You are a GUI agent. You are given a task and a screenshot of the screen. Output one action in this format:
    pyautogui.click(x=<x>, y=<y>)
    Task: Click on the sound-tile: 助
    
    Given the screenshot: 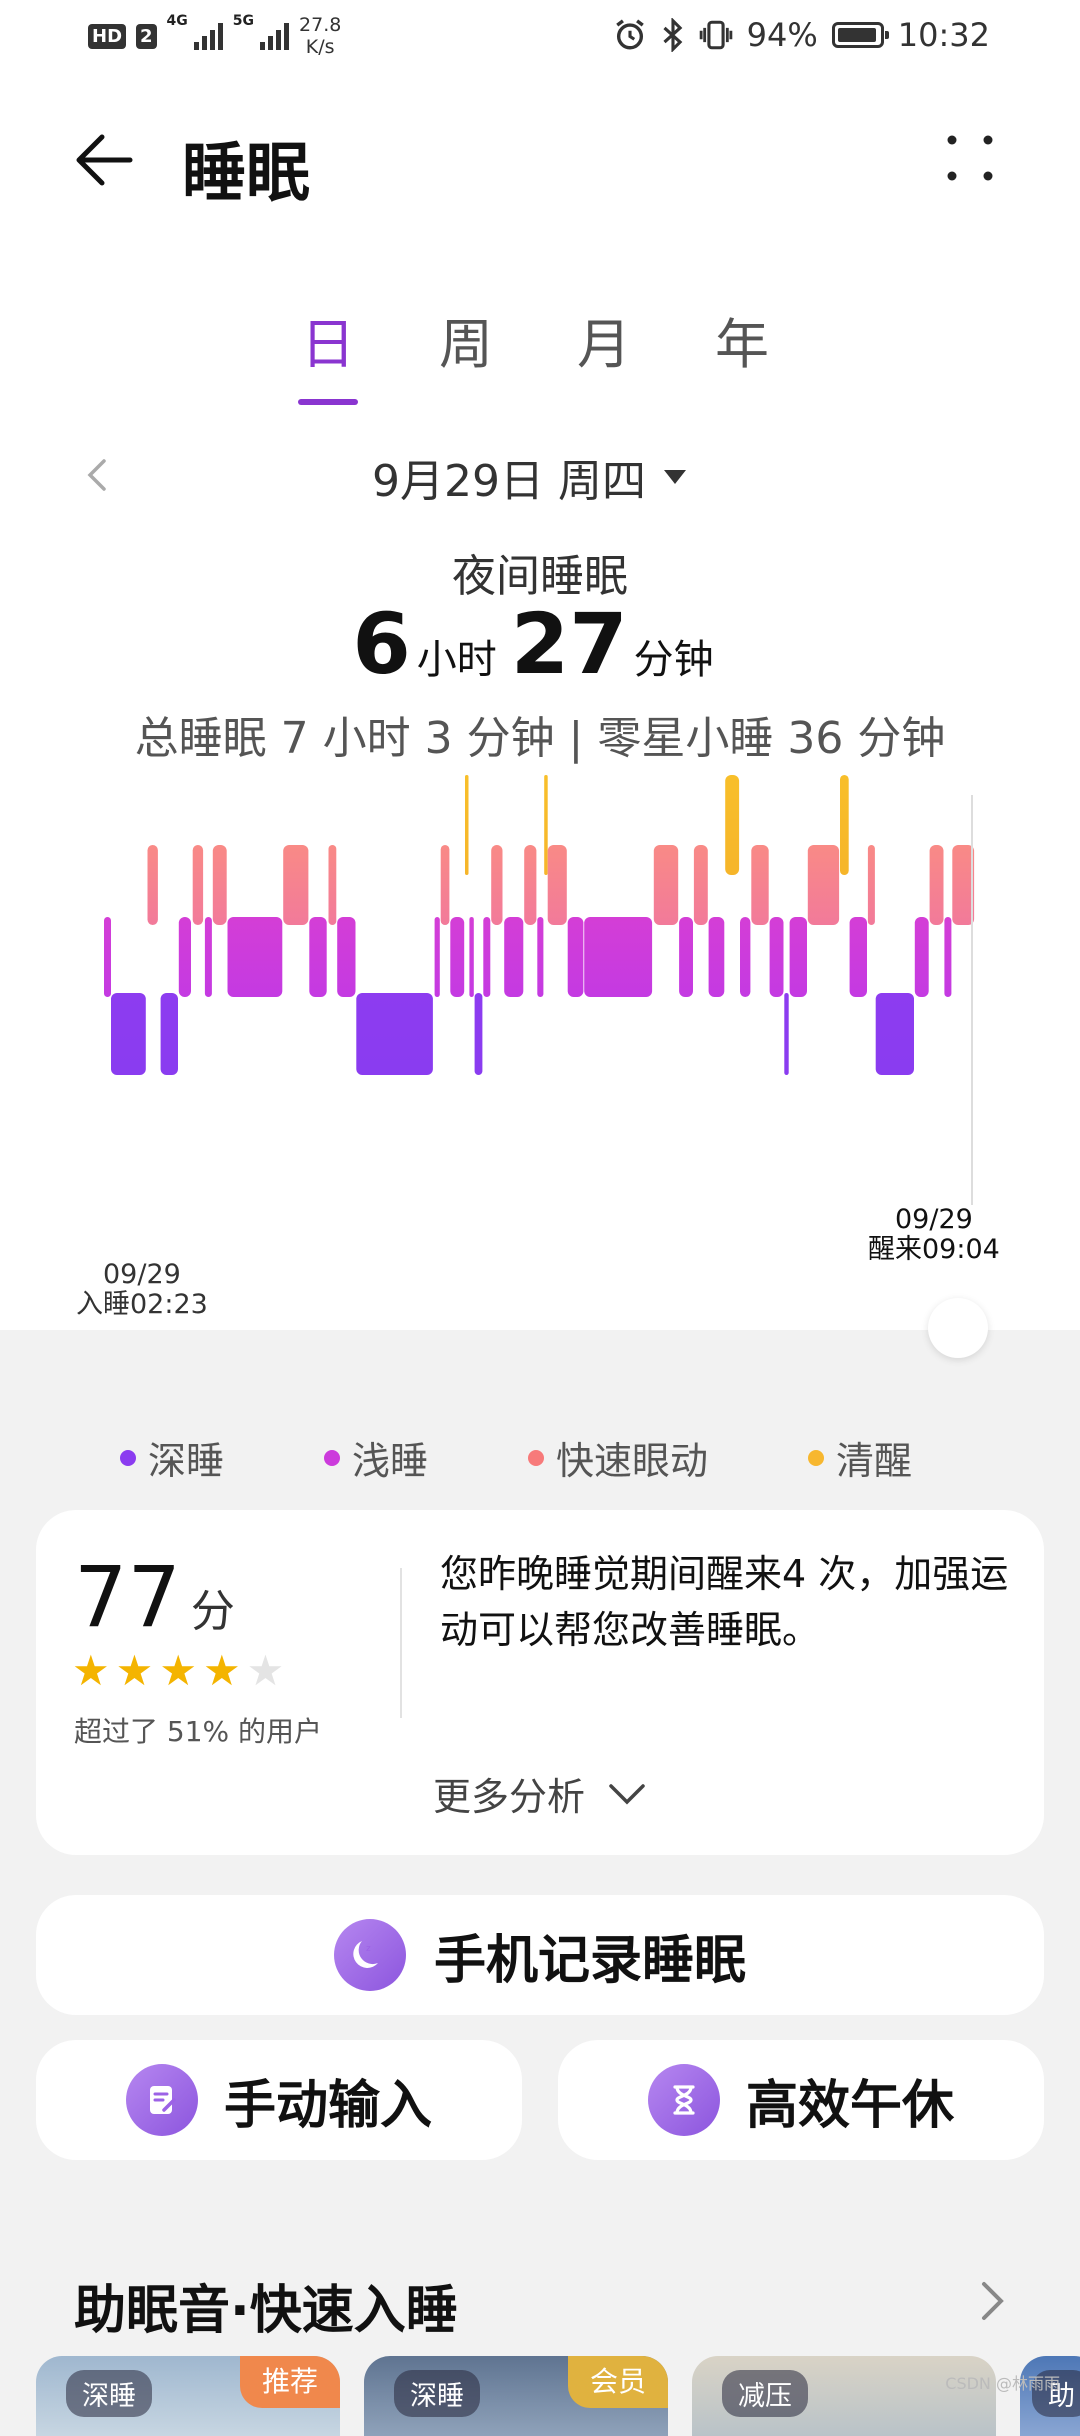 What is the action you would take?
    pyautogui.click(x=1050, y=2396)
    